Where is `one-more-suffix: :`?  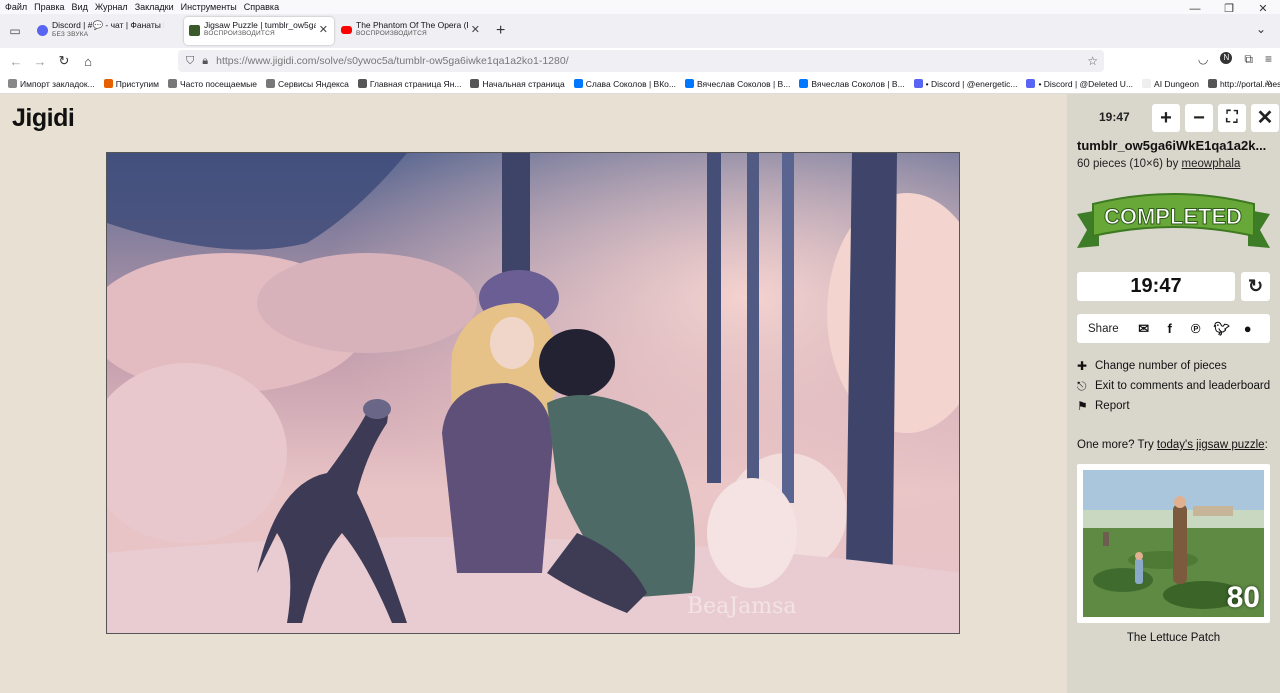 one-more-suffix: : is located at coordinates (1266, 445).